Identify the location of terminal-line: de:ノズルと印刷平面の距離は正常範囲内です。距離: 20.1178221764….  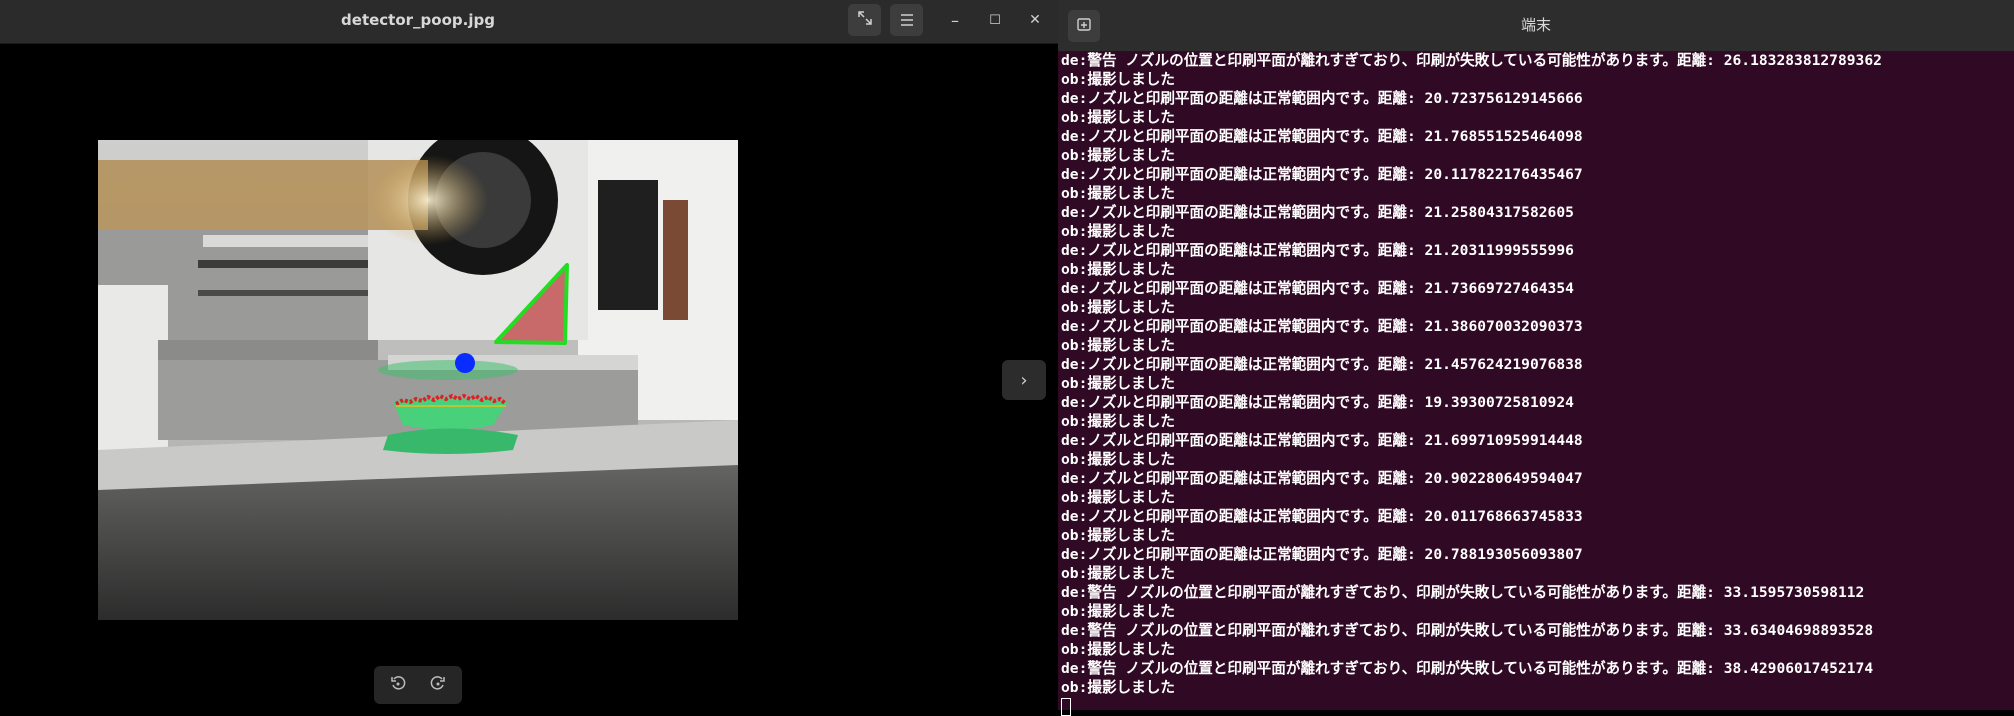
(1322, 174).